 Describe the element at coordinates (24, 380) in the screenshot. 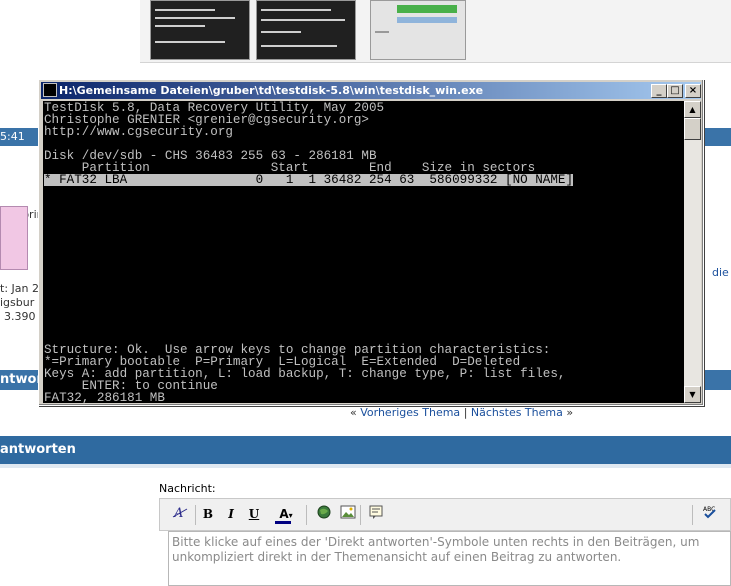

I see `reply-button: ntwort` at that location.